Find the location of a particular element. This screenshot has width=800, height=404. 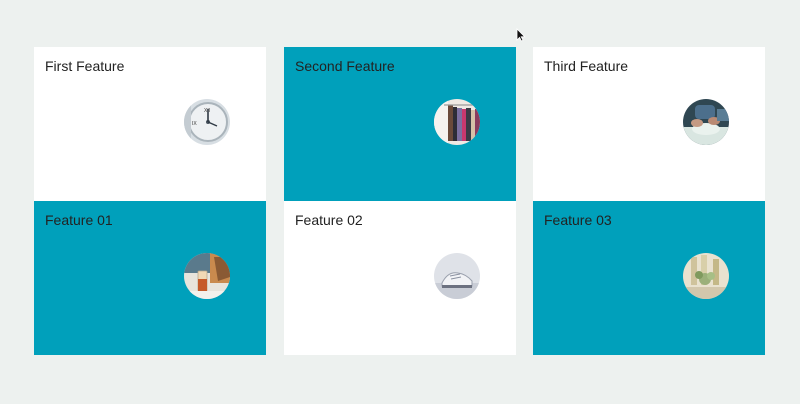

hands-working-photo-thumbnail is located at coordinates (706, 122).